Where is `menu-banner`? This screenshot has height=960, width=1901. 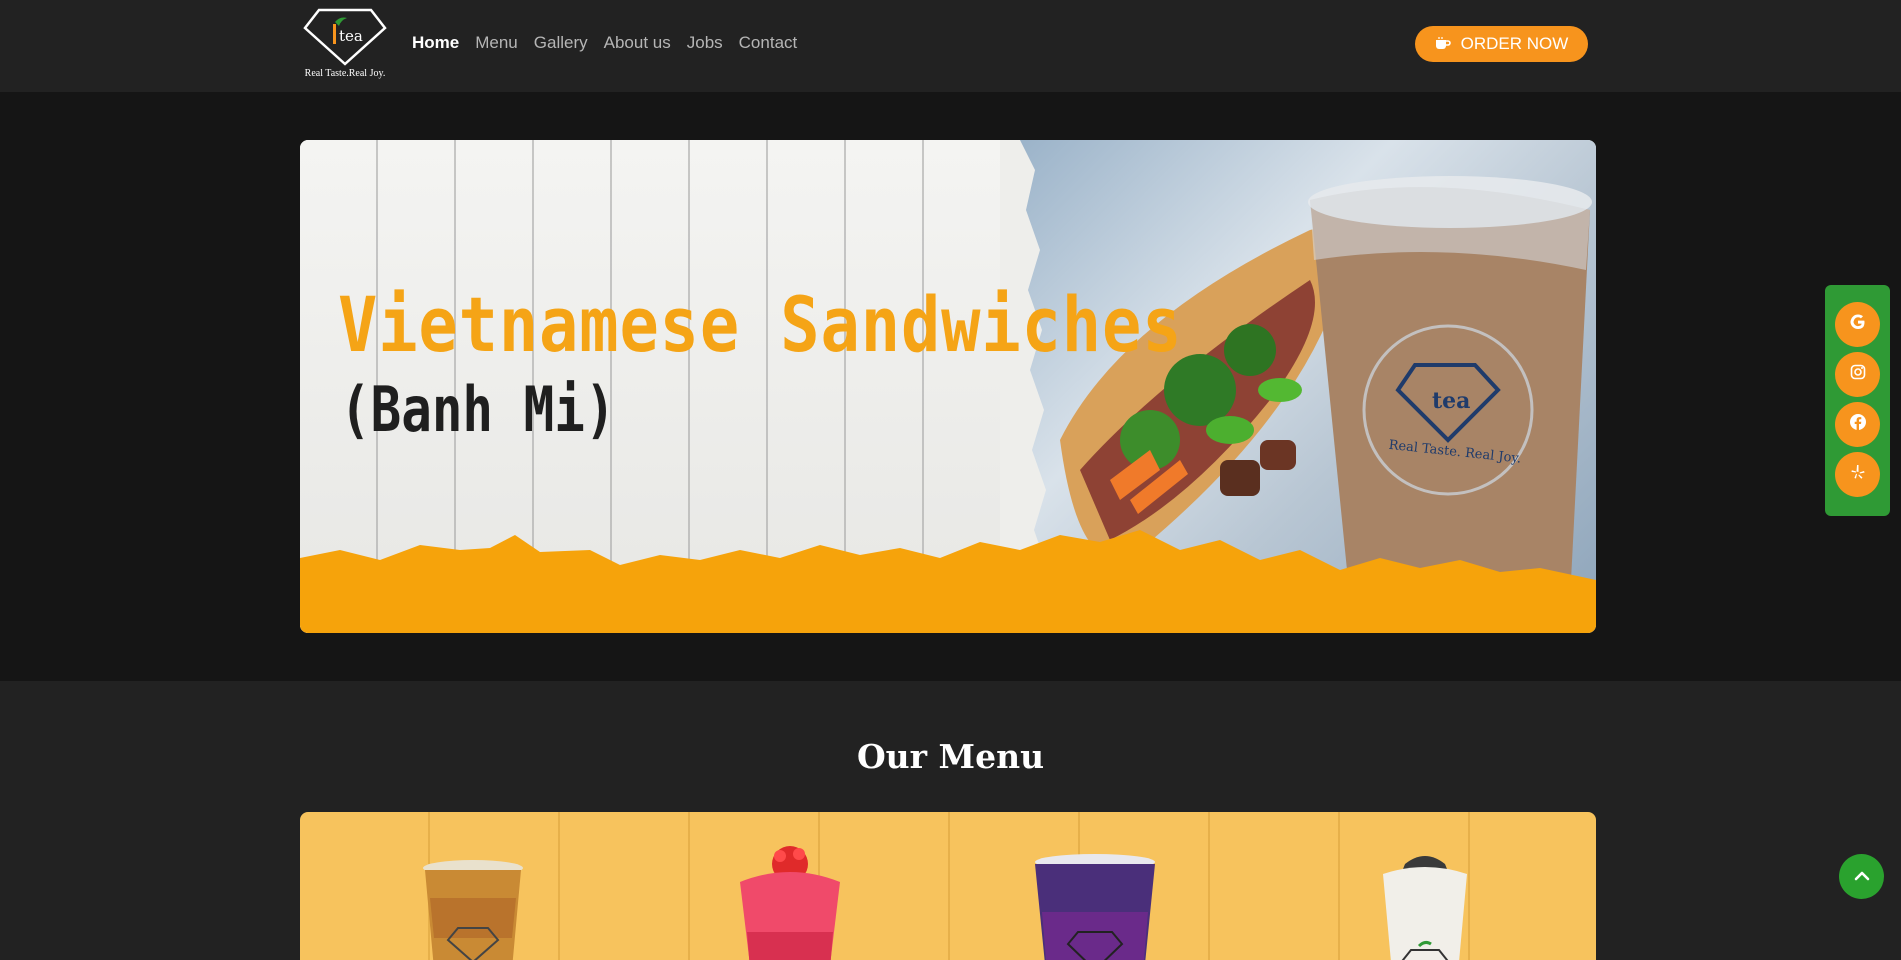
menu-banner is located at coordinates (948, 886).